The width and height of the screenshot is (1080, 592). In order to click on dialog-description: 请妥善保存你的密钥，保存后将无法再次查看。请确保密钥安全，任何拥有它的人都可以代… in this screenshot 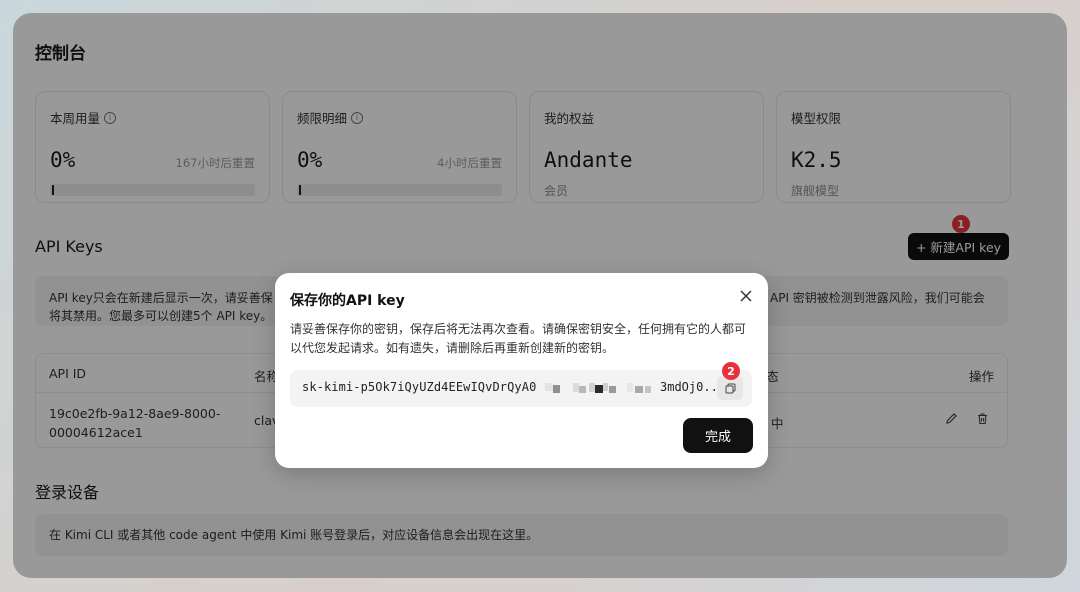, I will do `click(518, 338)`.